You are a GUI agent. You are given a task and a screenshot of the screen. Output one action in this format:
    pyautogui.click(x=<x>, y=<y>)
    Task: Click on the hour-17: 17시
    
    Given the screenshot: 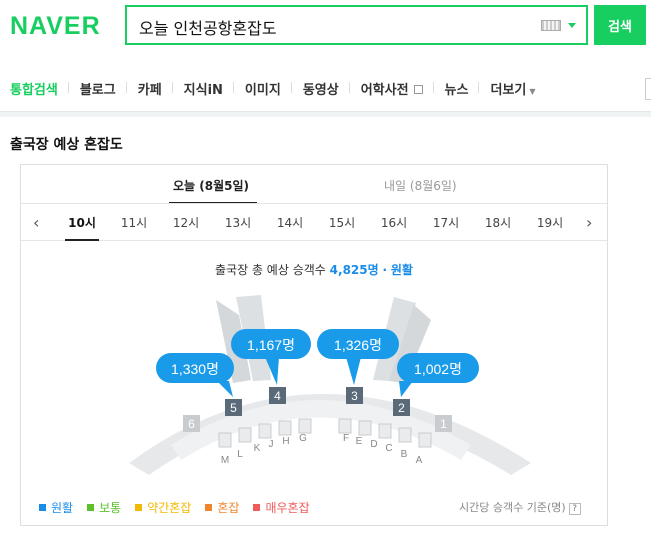 What is the action you would take?
    pyautogui.click(x=446, y=222)
    